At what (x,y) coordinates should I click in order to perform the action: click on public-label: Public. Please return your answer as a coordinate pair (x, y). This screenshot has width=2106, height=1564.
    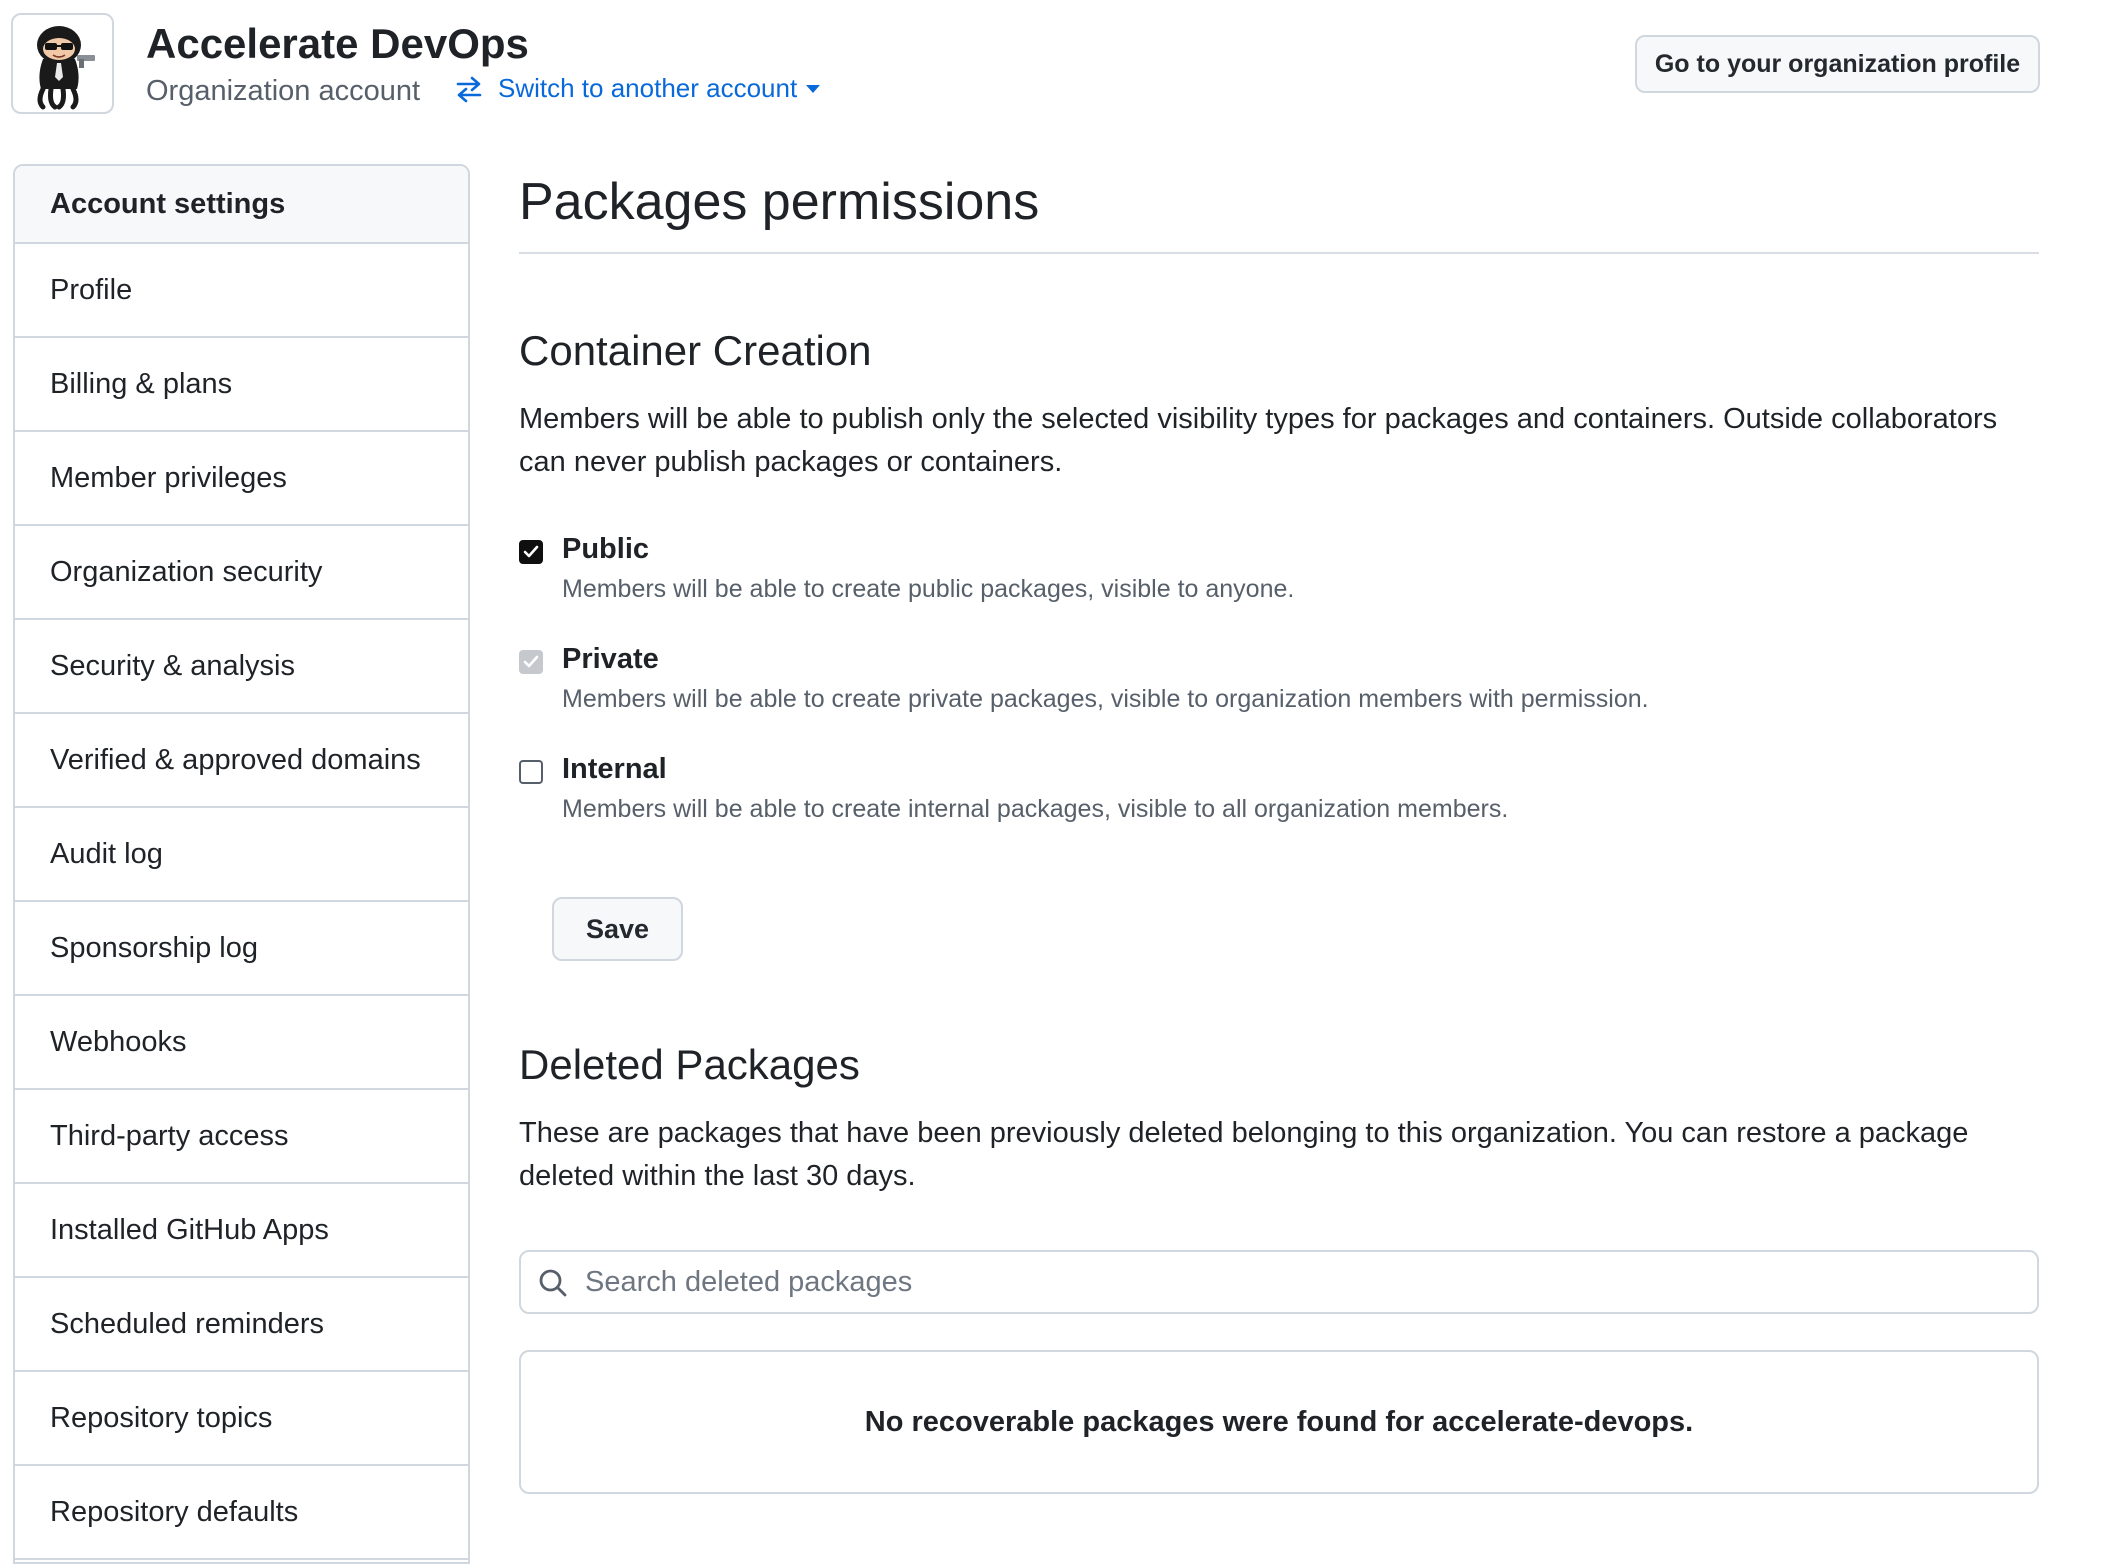
    Looking at the image, I should click on (605, 549).